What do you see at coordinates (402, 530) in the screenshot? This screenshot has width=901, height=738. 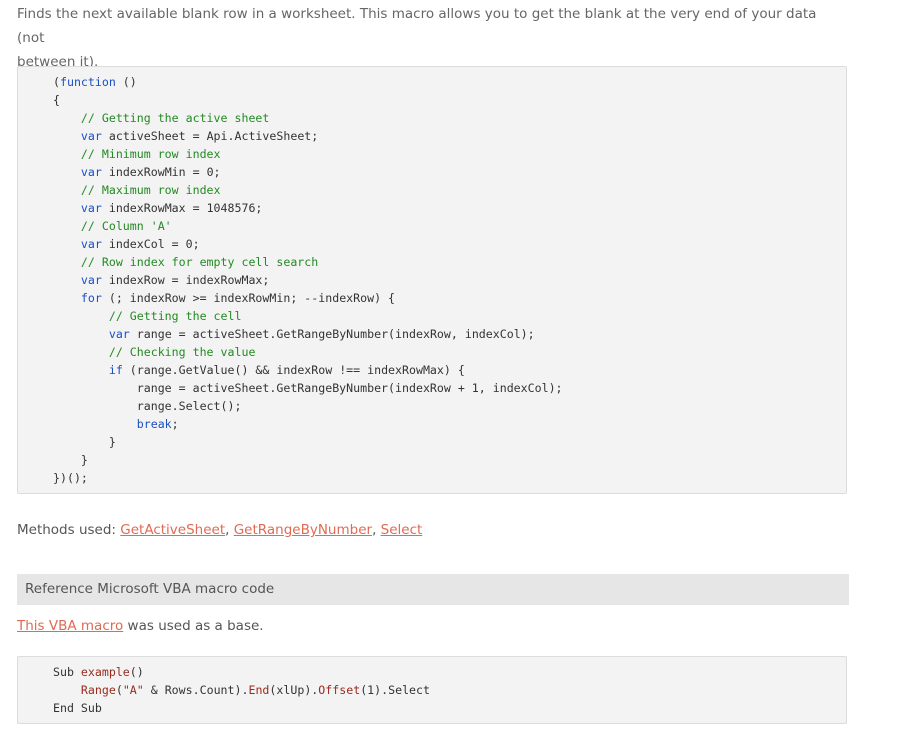 I see `method-link-select: Select` at bounding box center [402, 530].